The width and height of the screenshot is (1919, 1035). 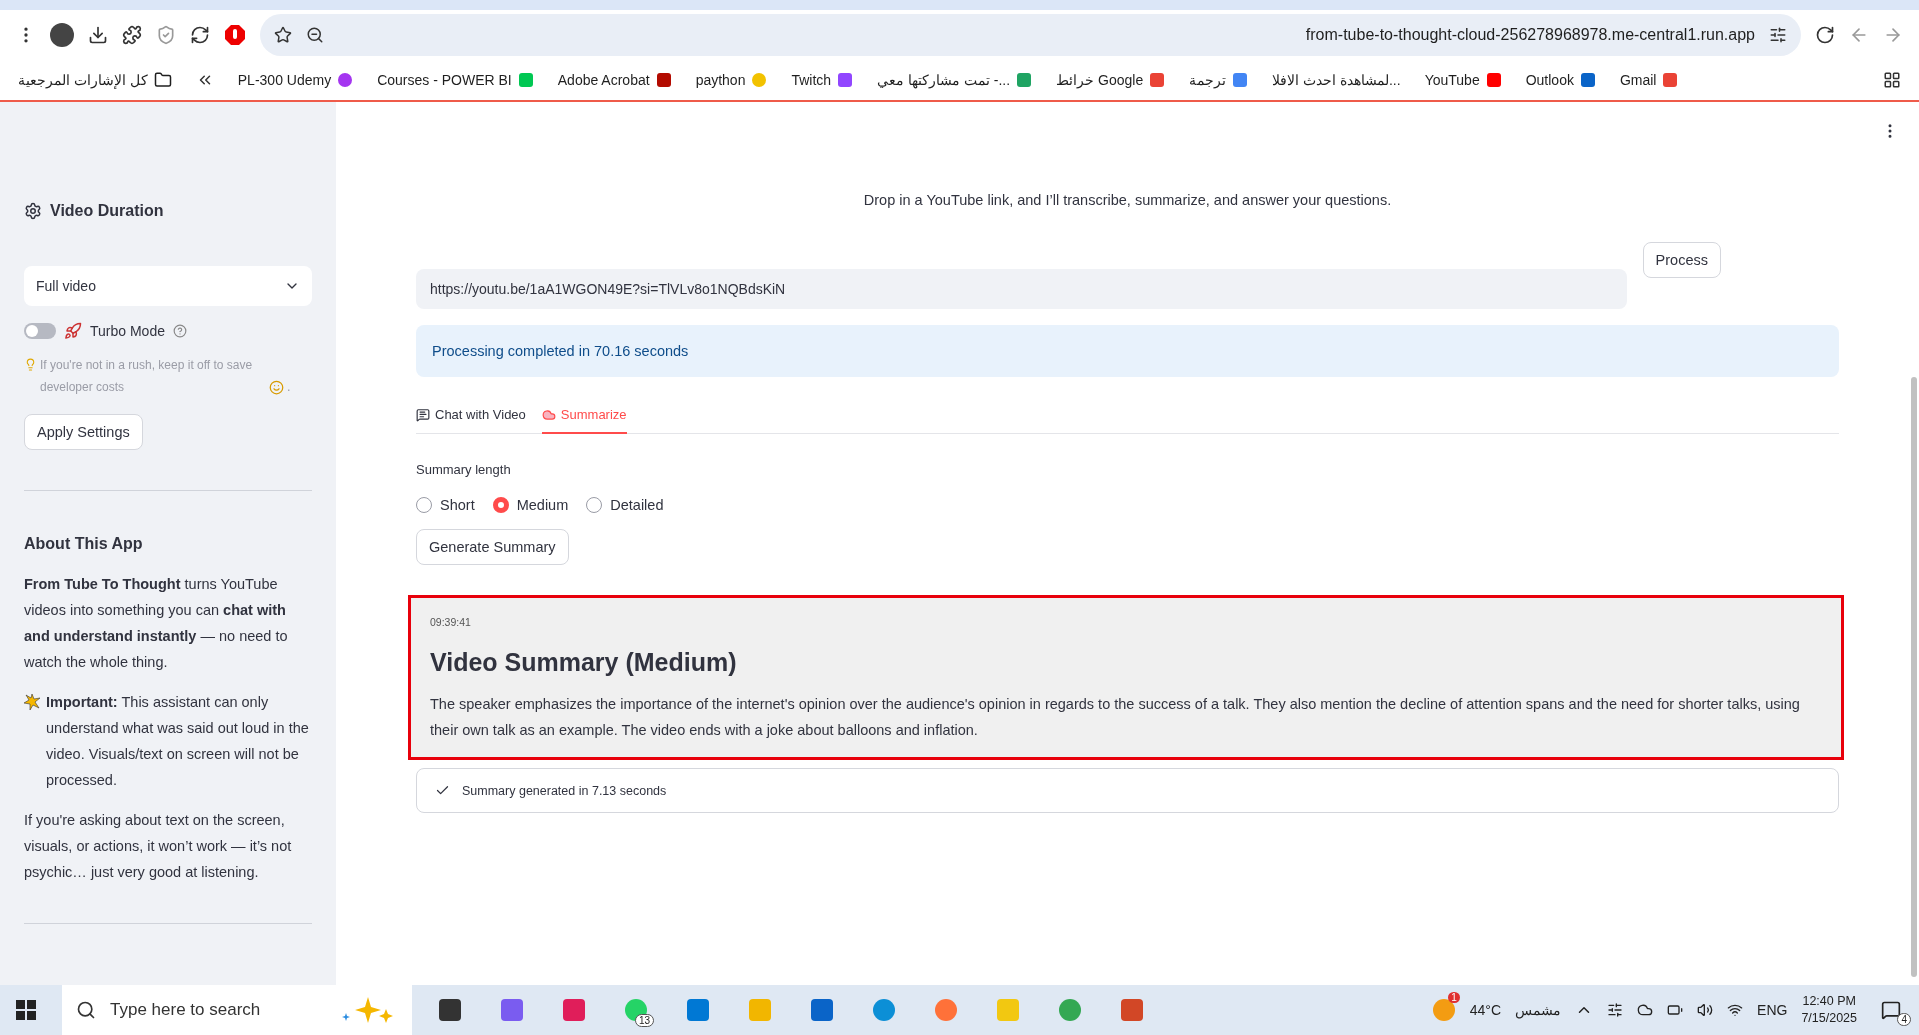 I want to click on rocket-icon, so click(x=73, y=331).